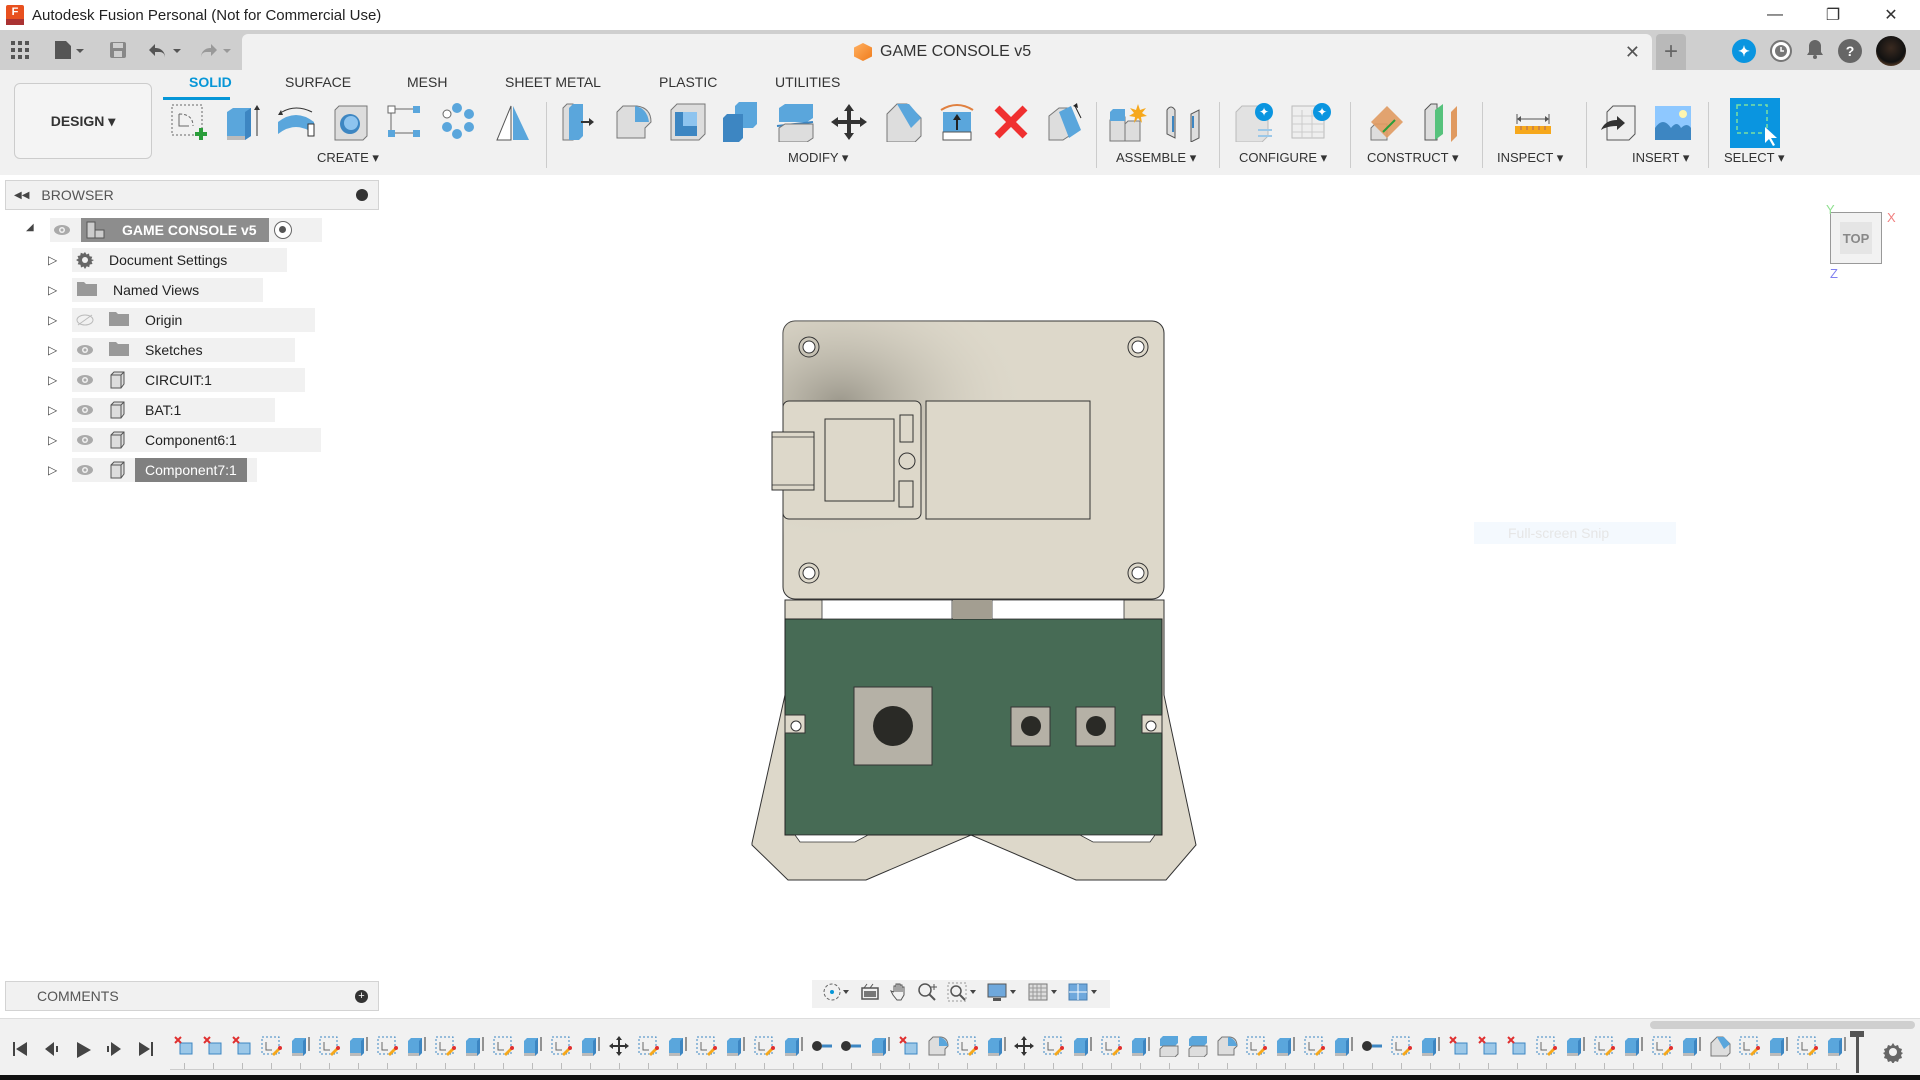 Image resolution: width=1920 pixels, height=1080 pixels. Describe the element at coordinates (795, 122) in the screenshot. I see `split-body-tool` at that location.